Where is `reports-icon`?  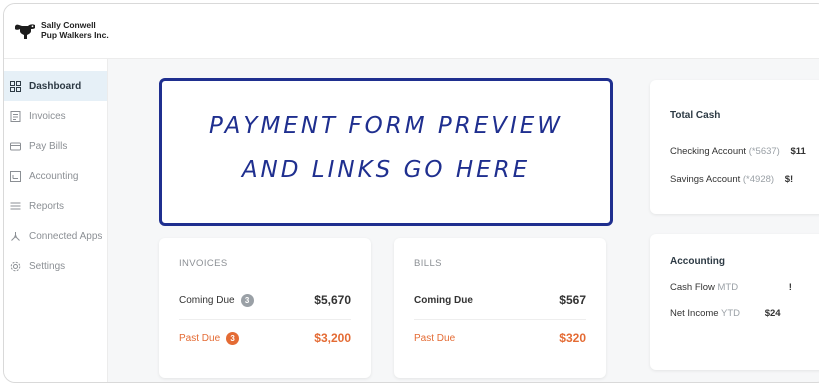
reports-icon is located at coordinates (15, 206).